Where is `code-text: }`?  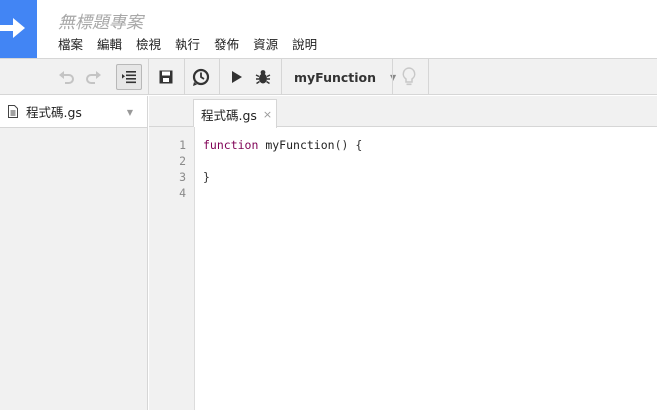
code-text: } is located at coordinates (206, 177).